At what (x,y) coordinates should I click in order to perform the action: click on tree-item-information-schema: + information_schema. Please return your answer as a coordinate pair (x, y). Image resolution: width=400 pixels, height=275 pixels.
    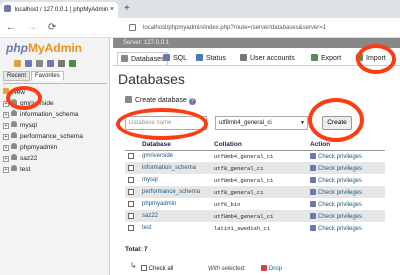
    Looking at the image, I should click on (55, 114).